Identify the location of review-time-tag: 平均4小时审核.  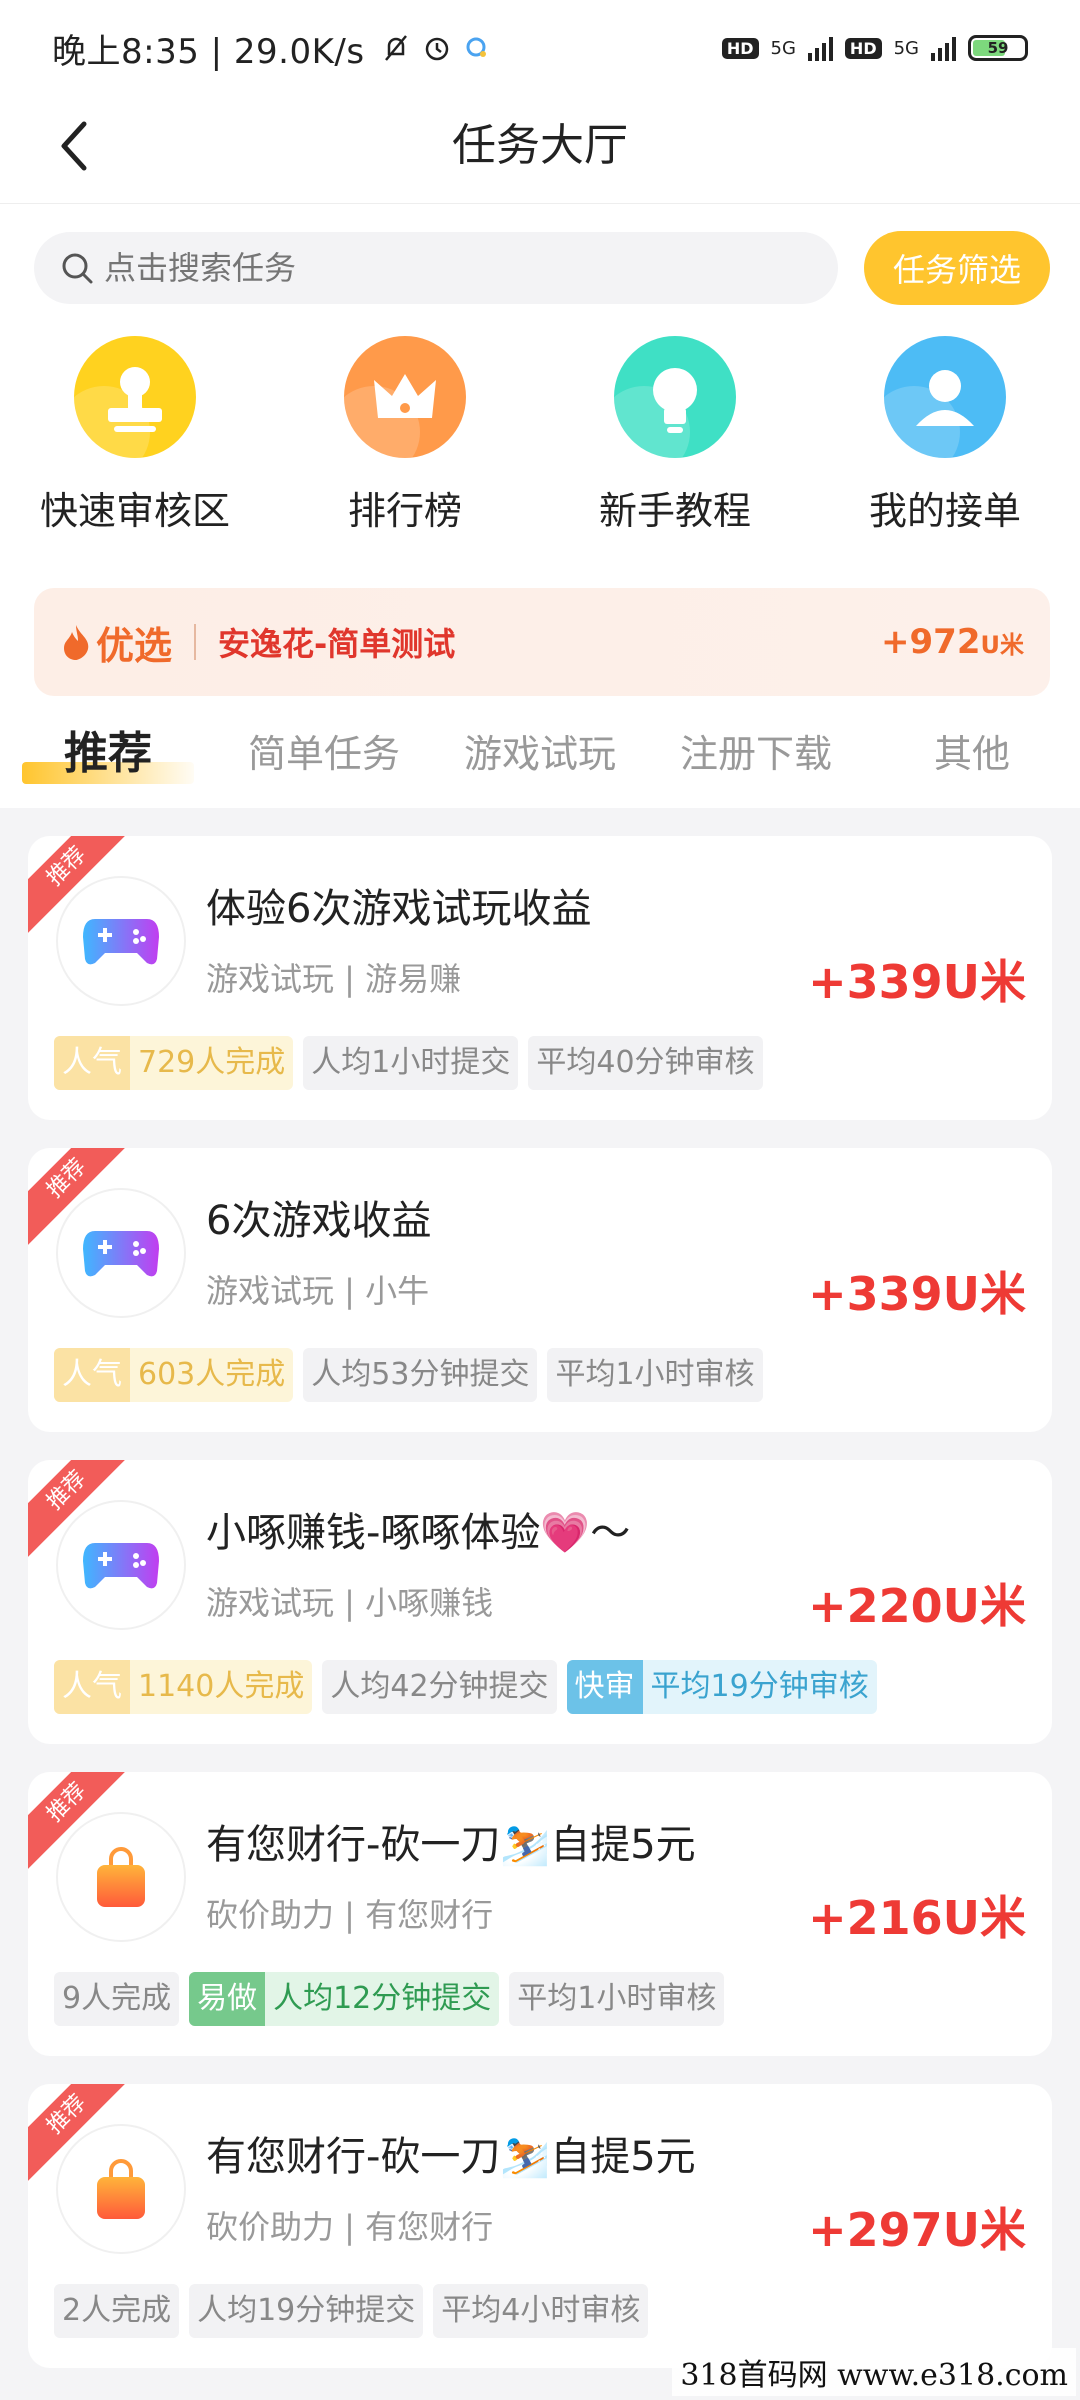
(541, 2311).